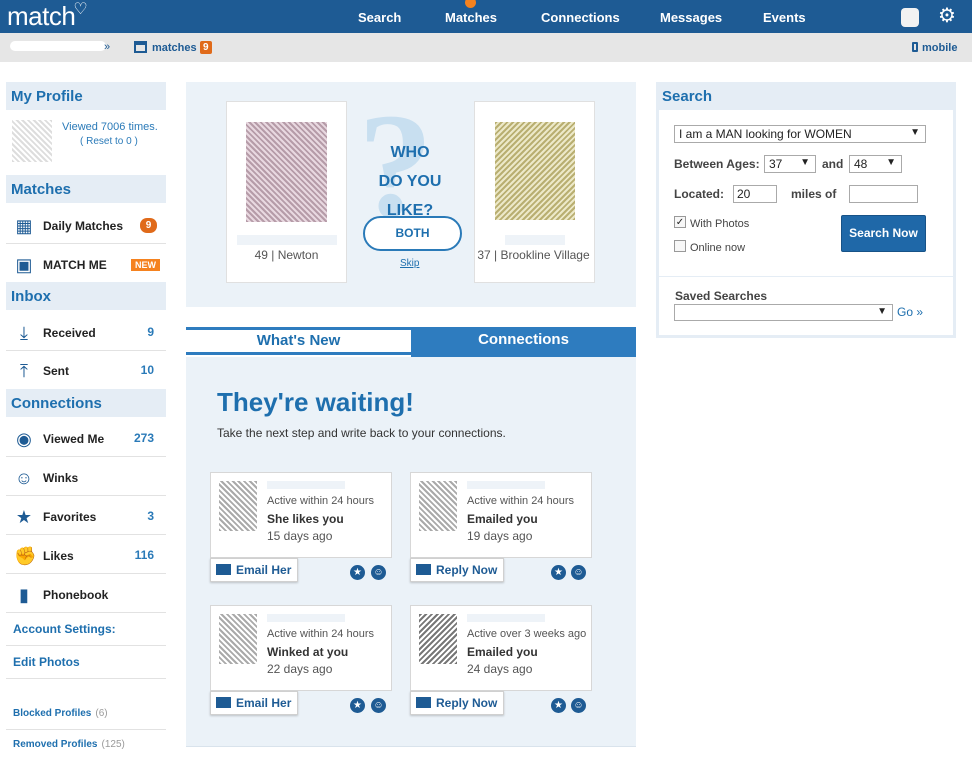 The height and width of the screenshot is (763, 972). Describe the element at coordinates (947, 16) in the screenshot. I see `gear-icon: ⚙` at that location.